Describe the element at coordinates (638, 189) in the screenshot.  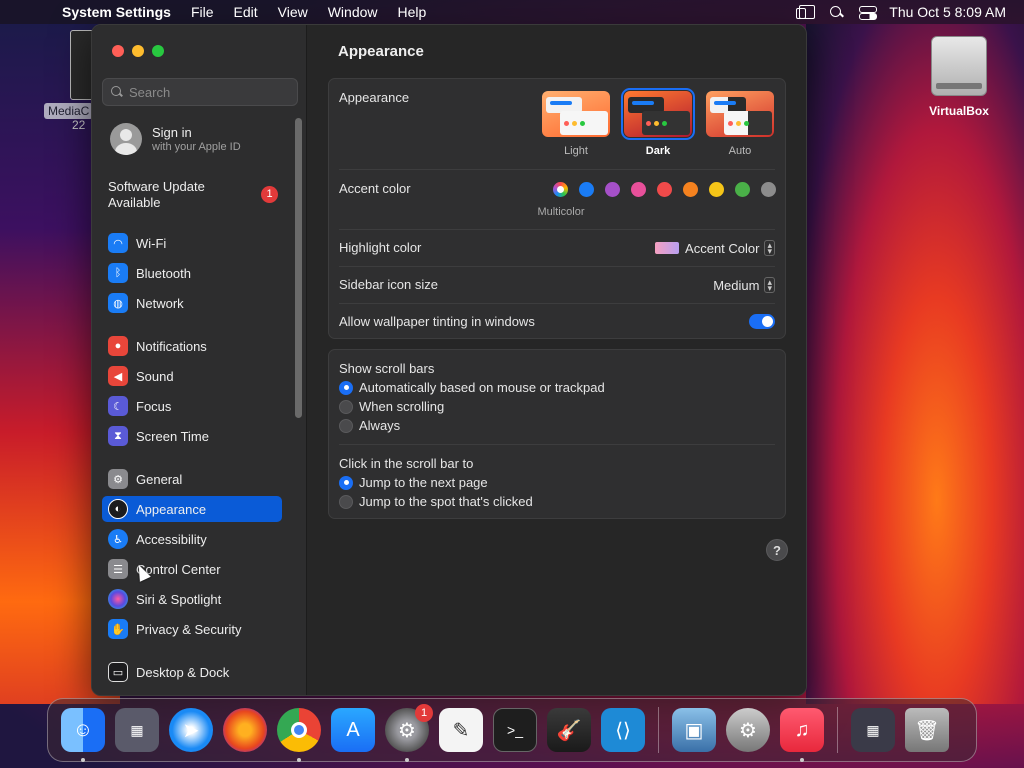
I see `accent-pink-swatch` at that location.